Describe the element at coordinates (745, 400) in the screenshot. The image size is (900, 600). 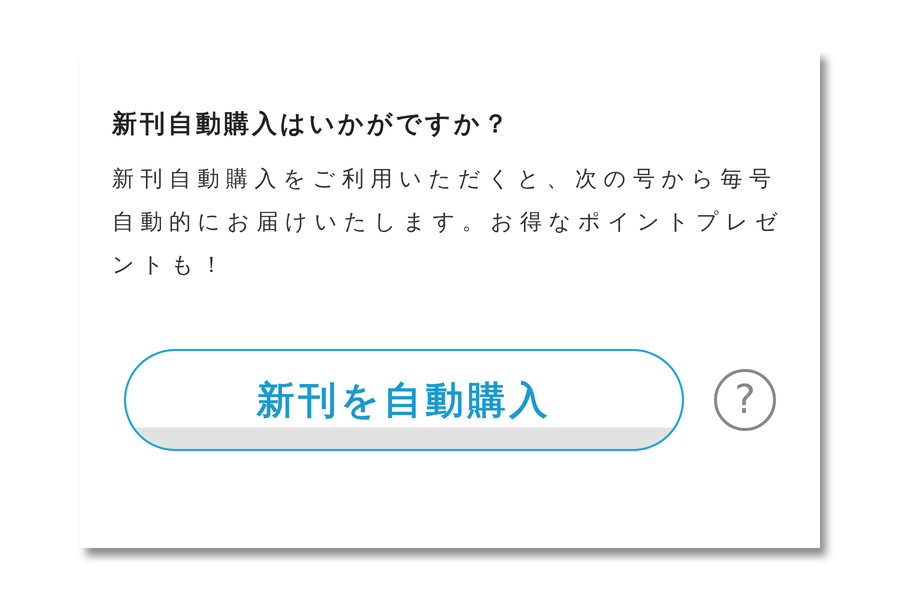
I see `help-icon: ?` at that location.